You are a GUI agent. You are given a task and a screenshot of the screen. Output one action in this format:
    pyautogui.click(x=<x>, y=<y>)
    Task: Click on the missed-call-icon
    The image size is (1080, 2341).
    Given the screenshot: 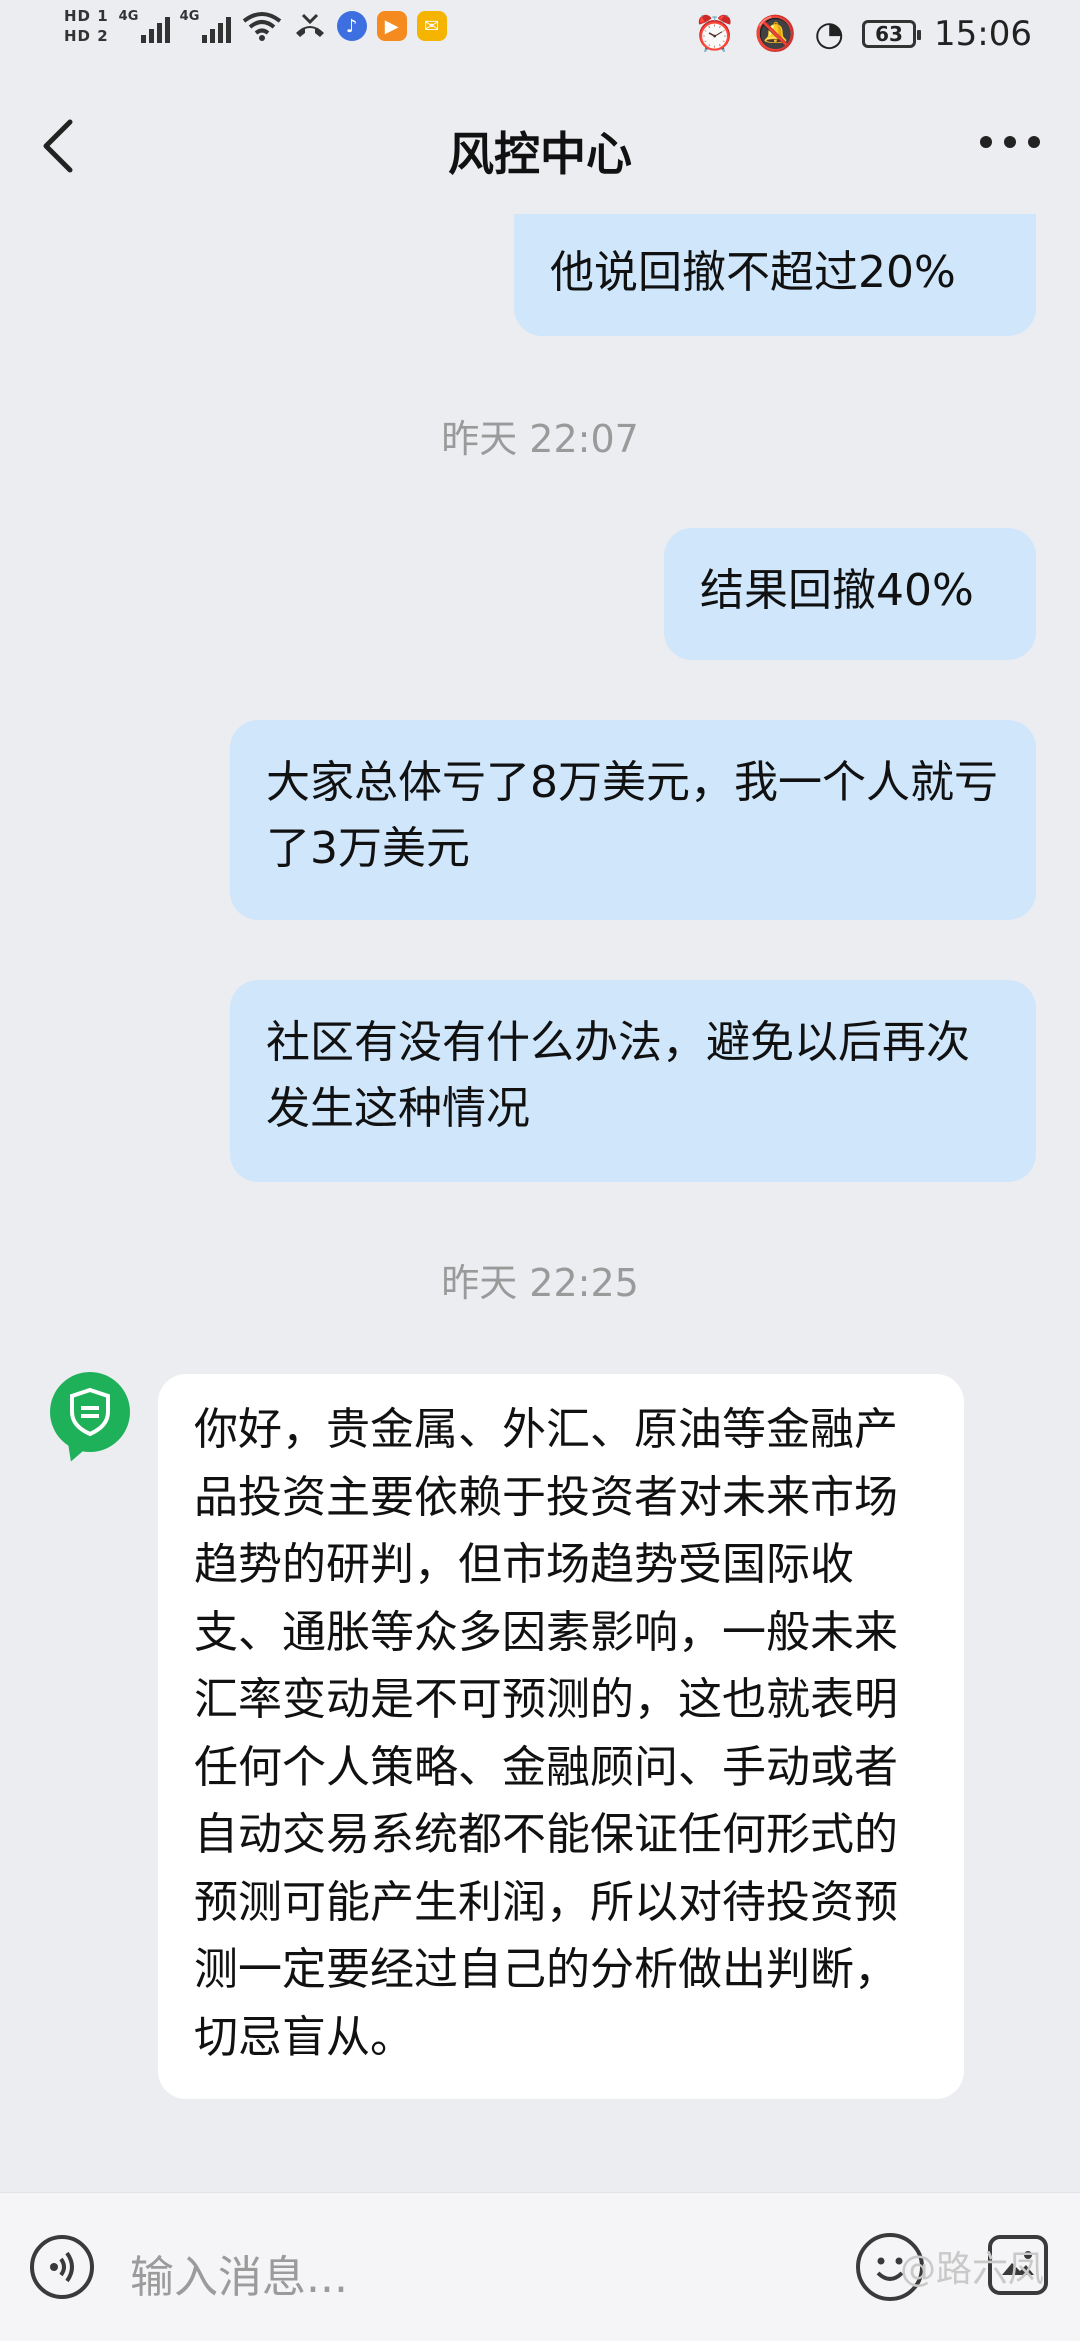 What is the action you would take?
    pyautogui.click(x=309, y=25)
    